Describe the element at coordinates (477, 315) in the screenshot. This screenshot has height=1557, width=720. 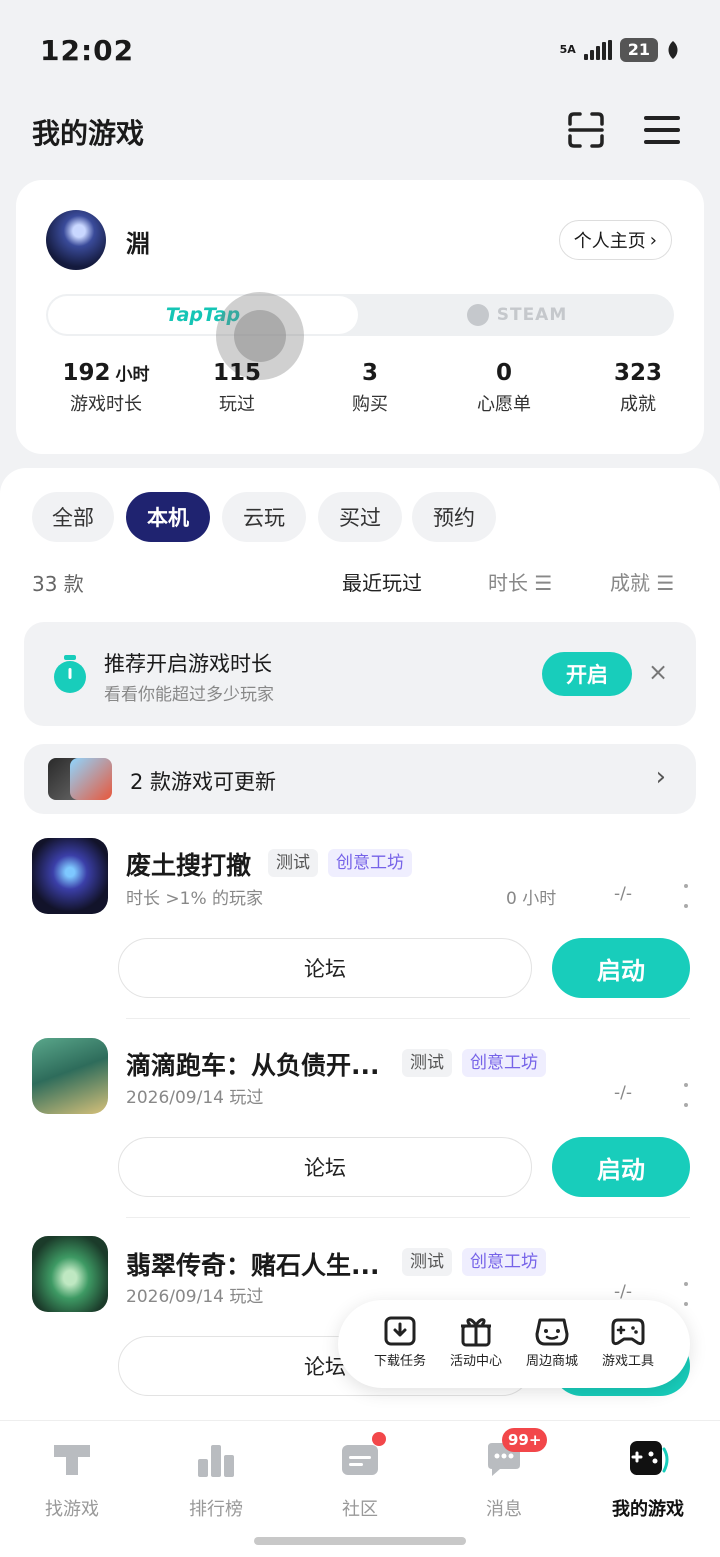
I see `steam-logo-icon` at that location.